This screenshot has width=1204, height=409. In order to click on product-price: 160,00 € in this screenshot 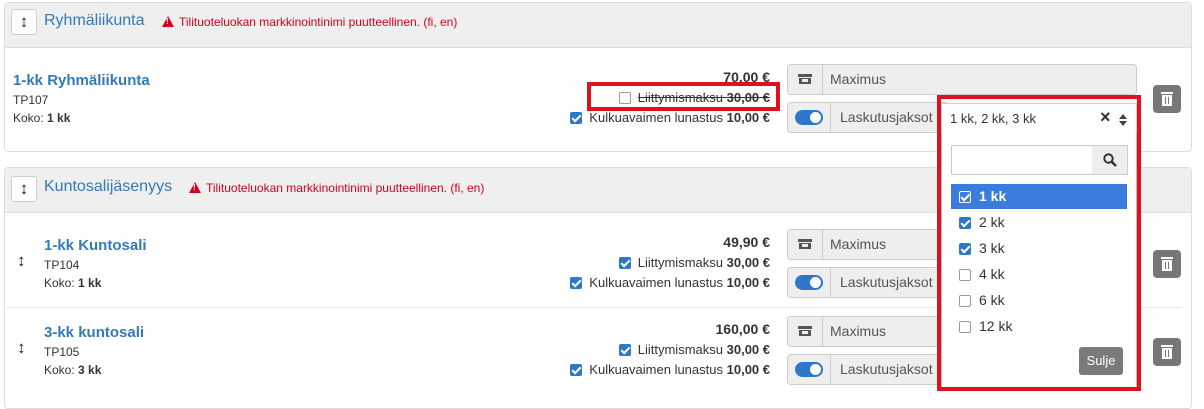, I will do `click(743, 329)`.